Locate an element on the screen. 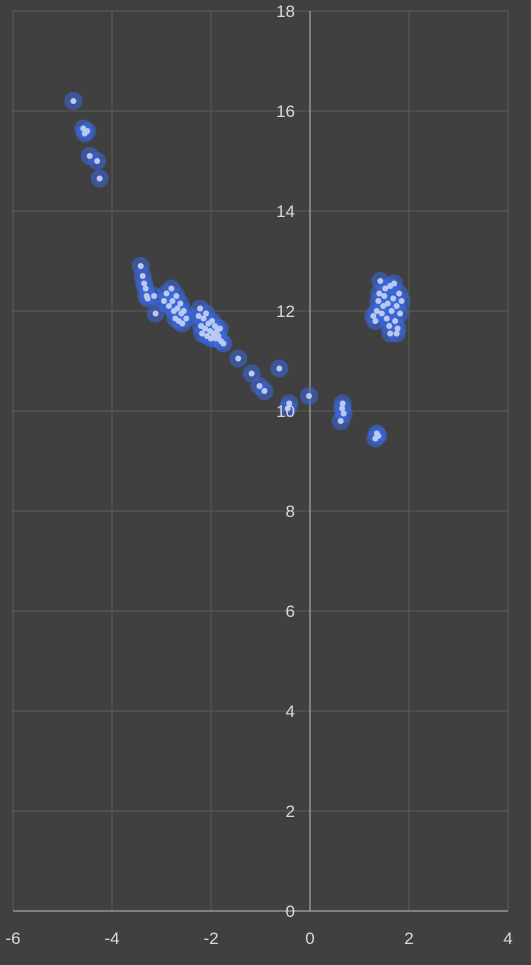 The width and height of the screenshot is (531, 965). x-tick-label: -4 is located at coordinates (111, 938).